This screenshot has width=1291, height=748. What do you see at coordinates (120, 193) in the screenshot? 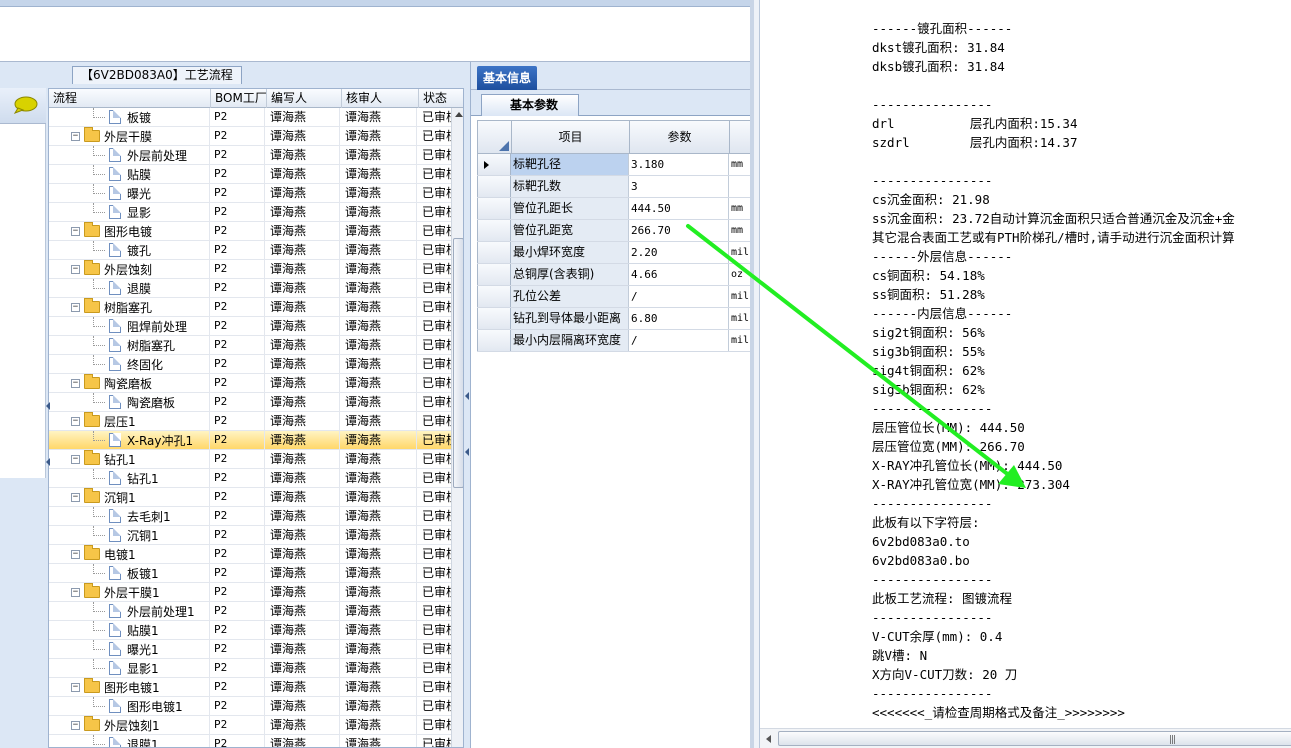
I see `tree-node: 曝光` at bounding box center [120, 193].